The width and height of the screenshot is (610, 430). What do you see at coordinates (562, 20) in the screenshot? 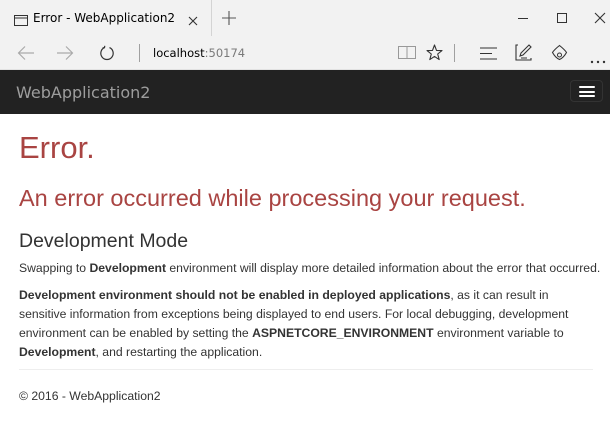
I see `maximize-icon` at bounding box center [562, 20].